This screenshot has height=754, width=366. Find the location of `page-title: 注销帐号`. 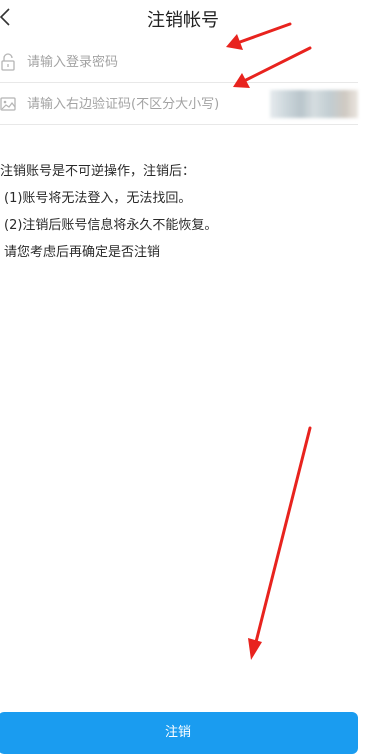

page-title: 注销帐号 is located at coordinates (183, 20).